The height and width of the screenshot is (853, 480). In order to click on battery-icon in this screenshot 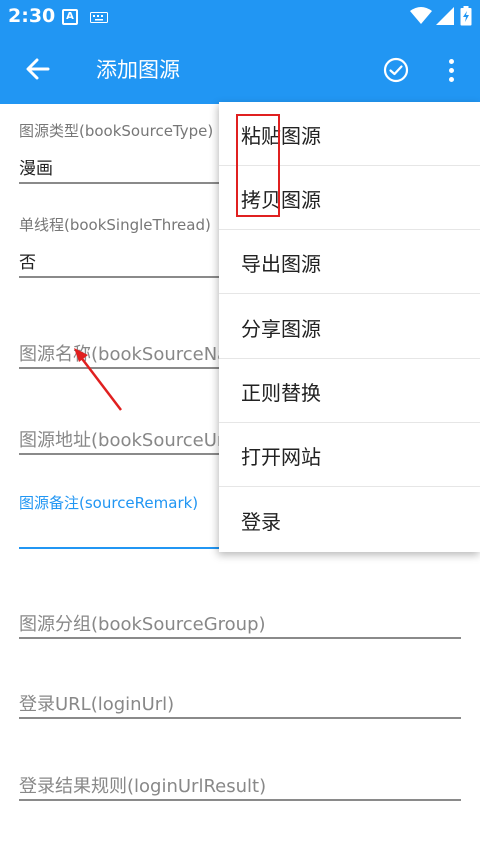, I will do `click(466, 16)`.